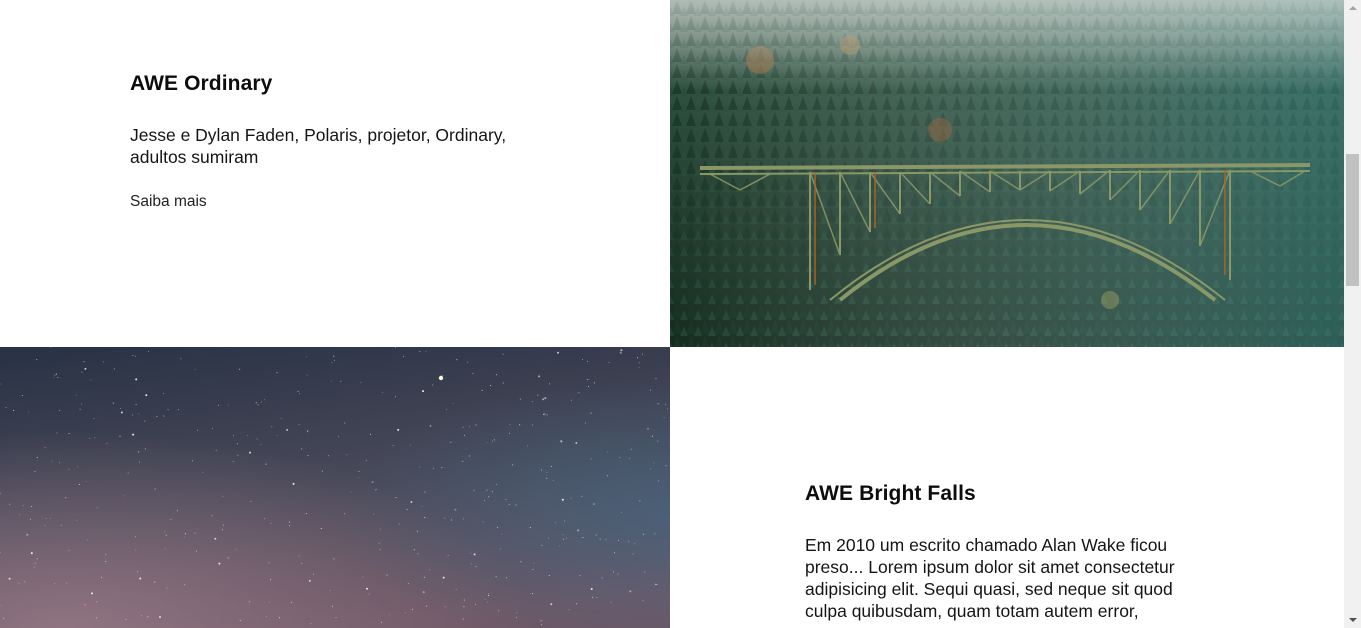  I want to click on card-title: AWE Ordinary, so click(201, 83).